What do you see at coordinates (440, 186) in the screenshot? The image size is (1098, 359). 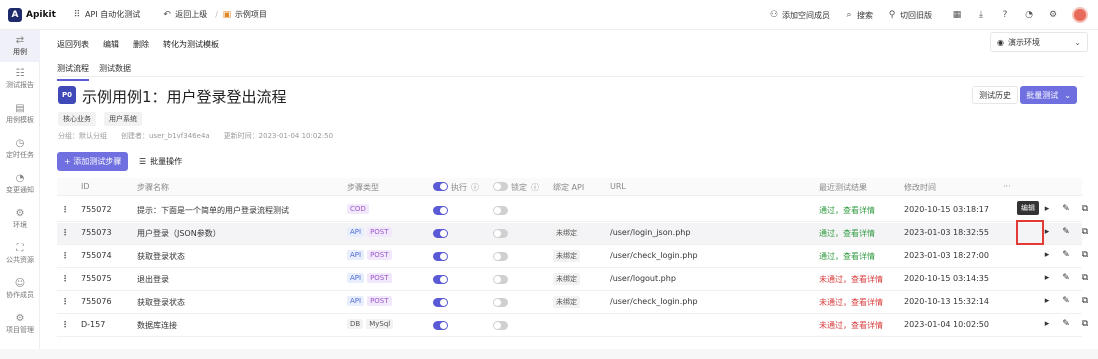 I see `exec-all-toggle` at bounding box center [440, 186].